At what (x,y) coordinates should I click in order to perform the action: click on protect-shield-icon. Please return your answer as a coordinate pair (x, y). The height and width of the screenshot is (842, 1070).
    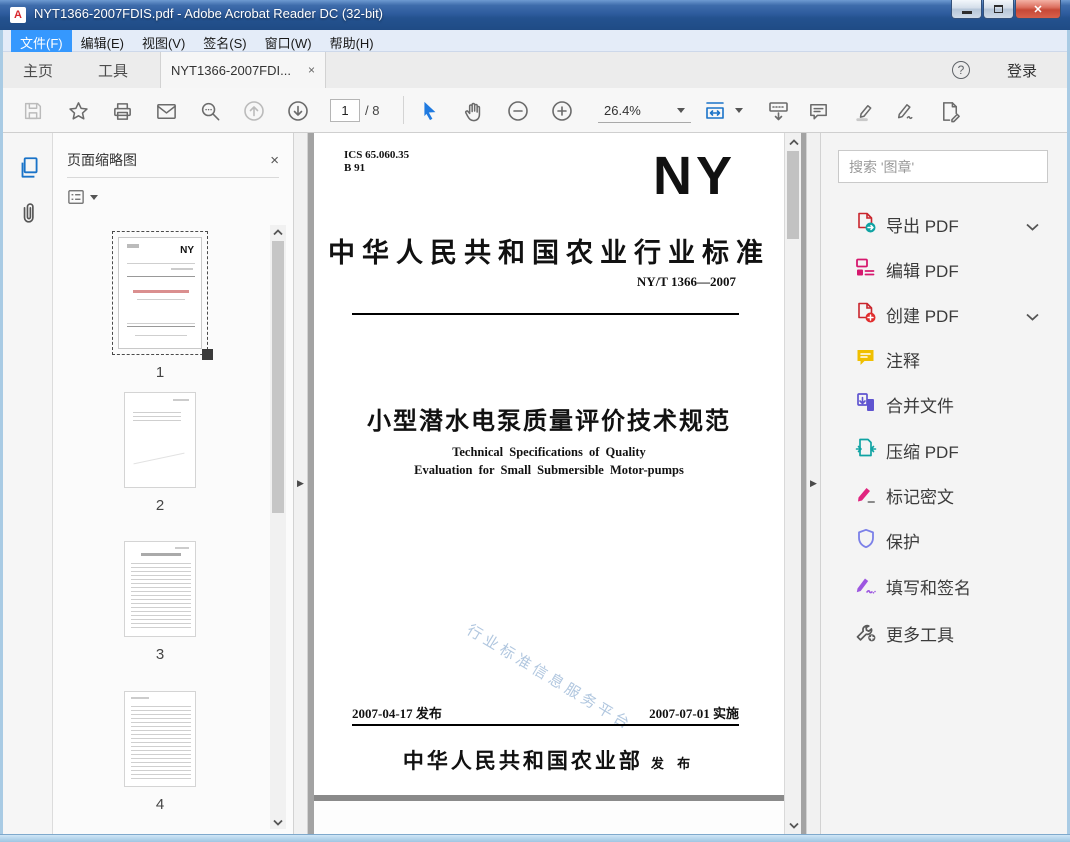
    Looking at the image, I should click on (866, 539).